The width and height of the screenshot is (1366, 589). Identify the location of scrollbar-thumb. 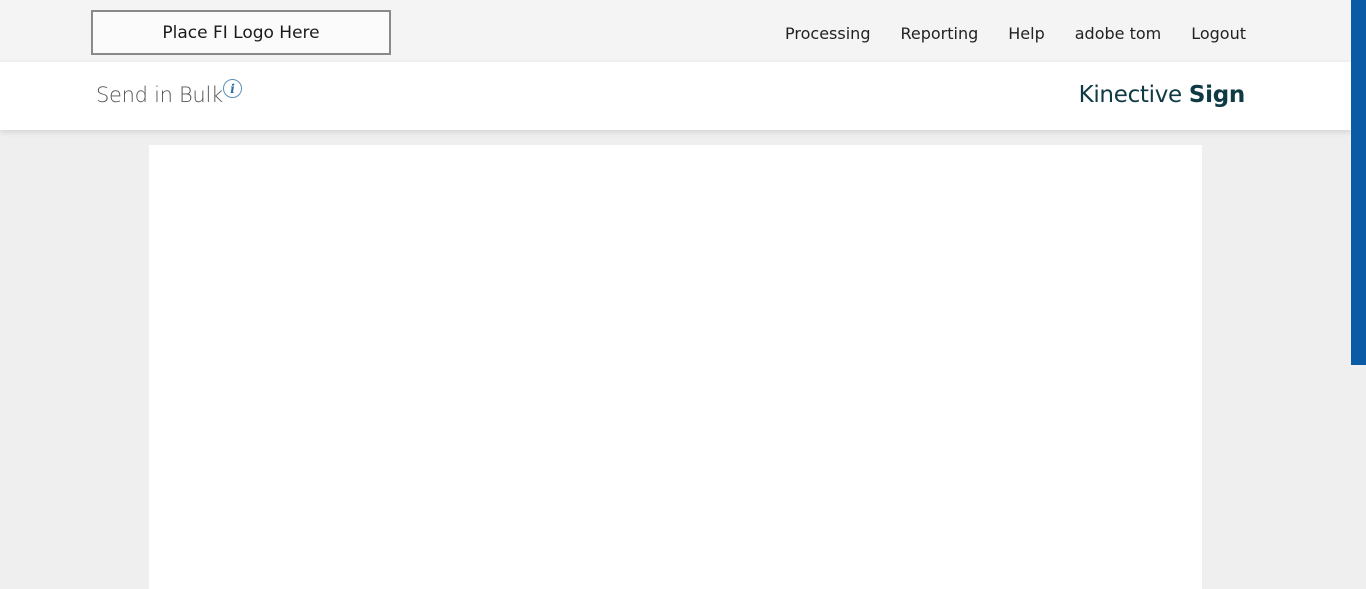
(1358, 182).